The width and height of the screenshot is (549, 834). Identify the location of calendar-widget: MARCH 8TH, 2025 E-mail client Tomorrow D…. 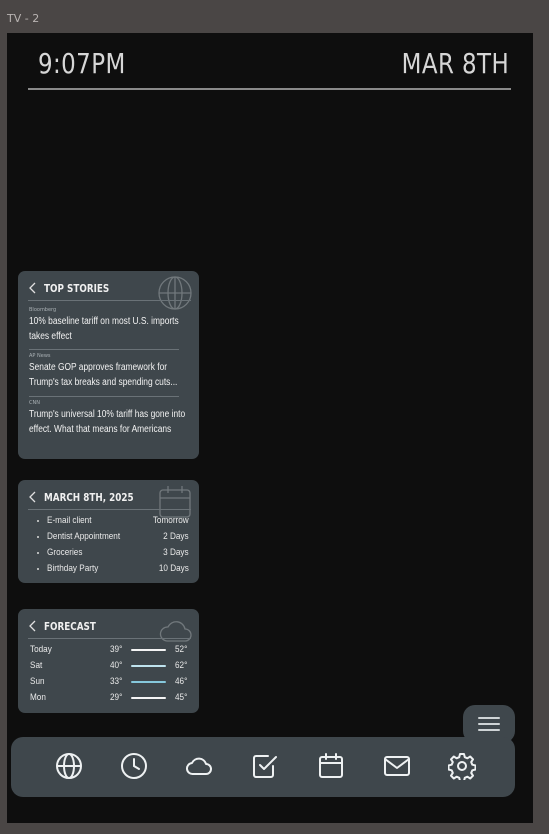
(108, 531).